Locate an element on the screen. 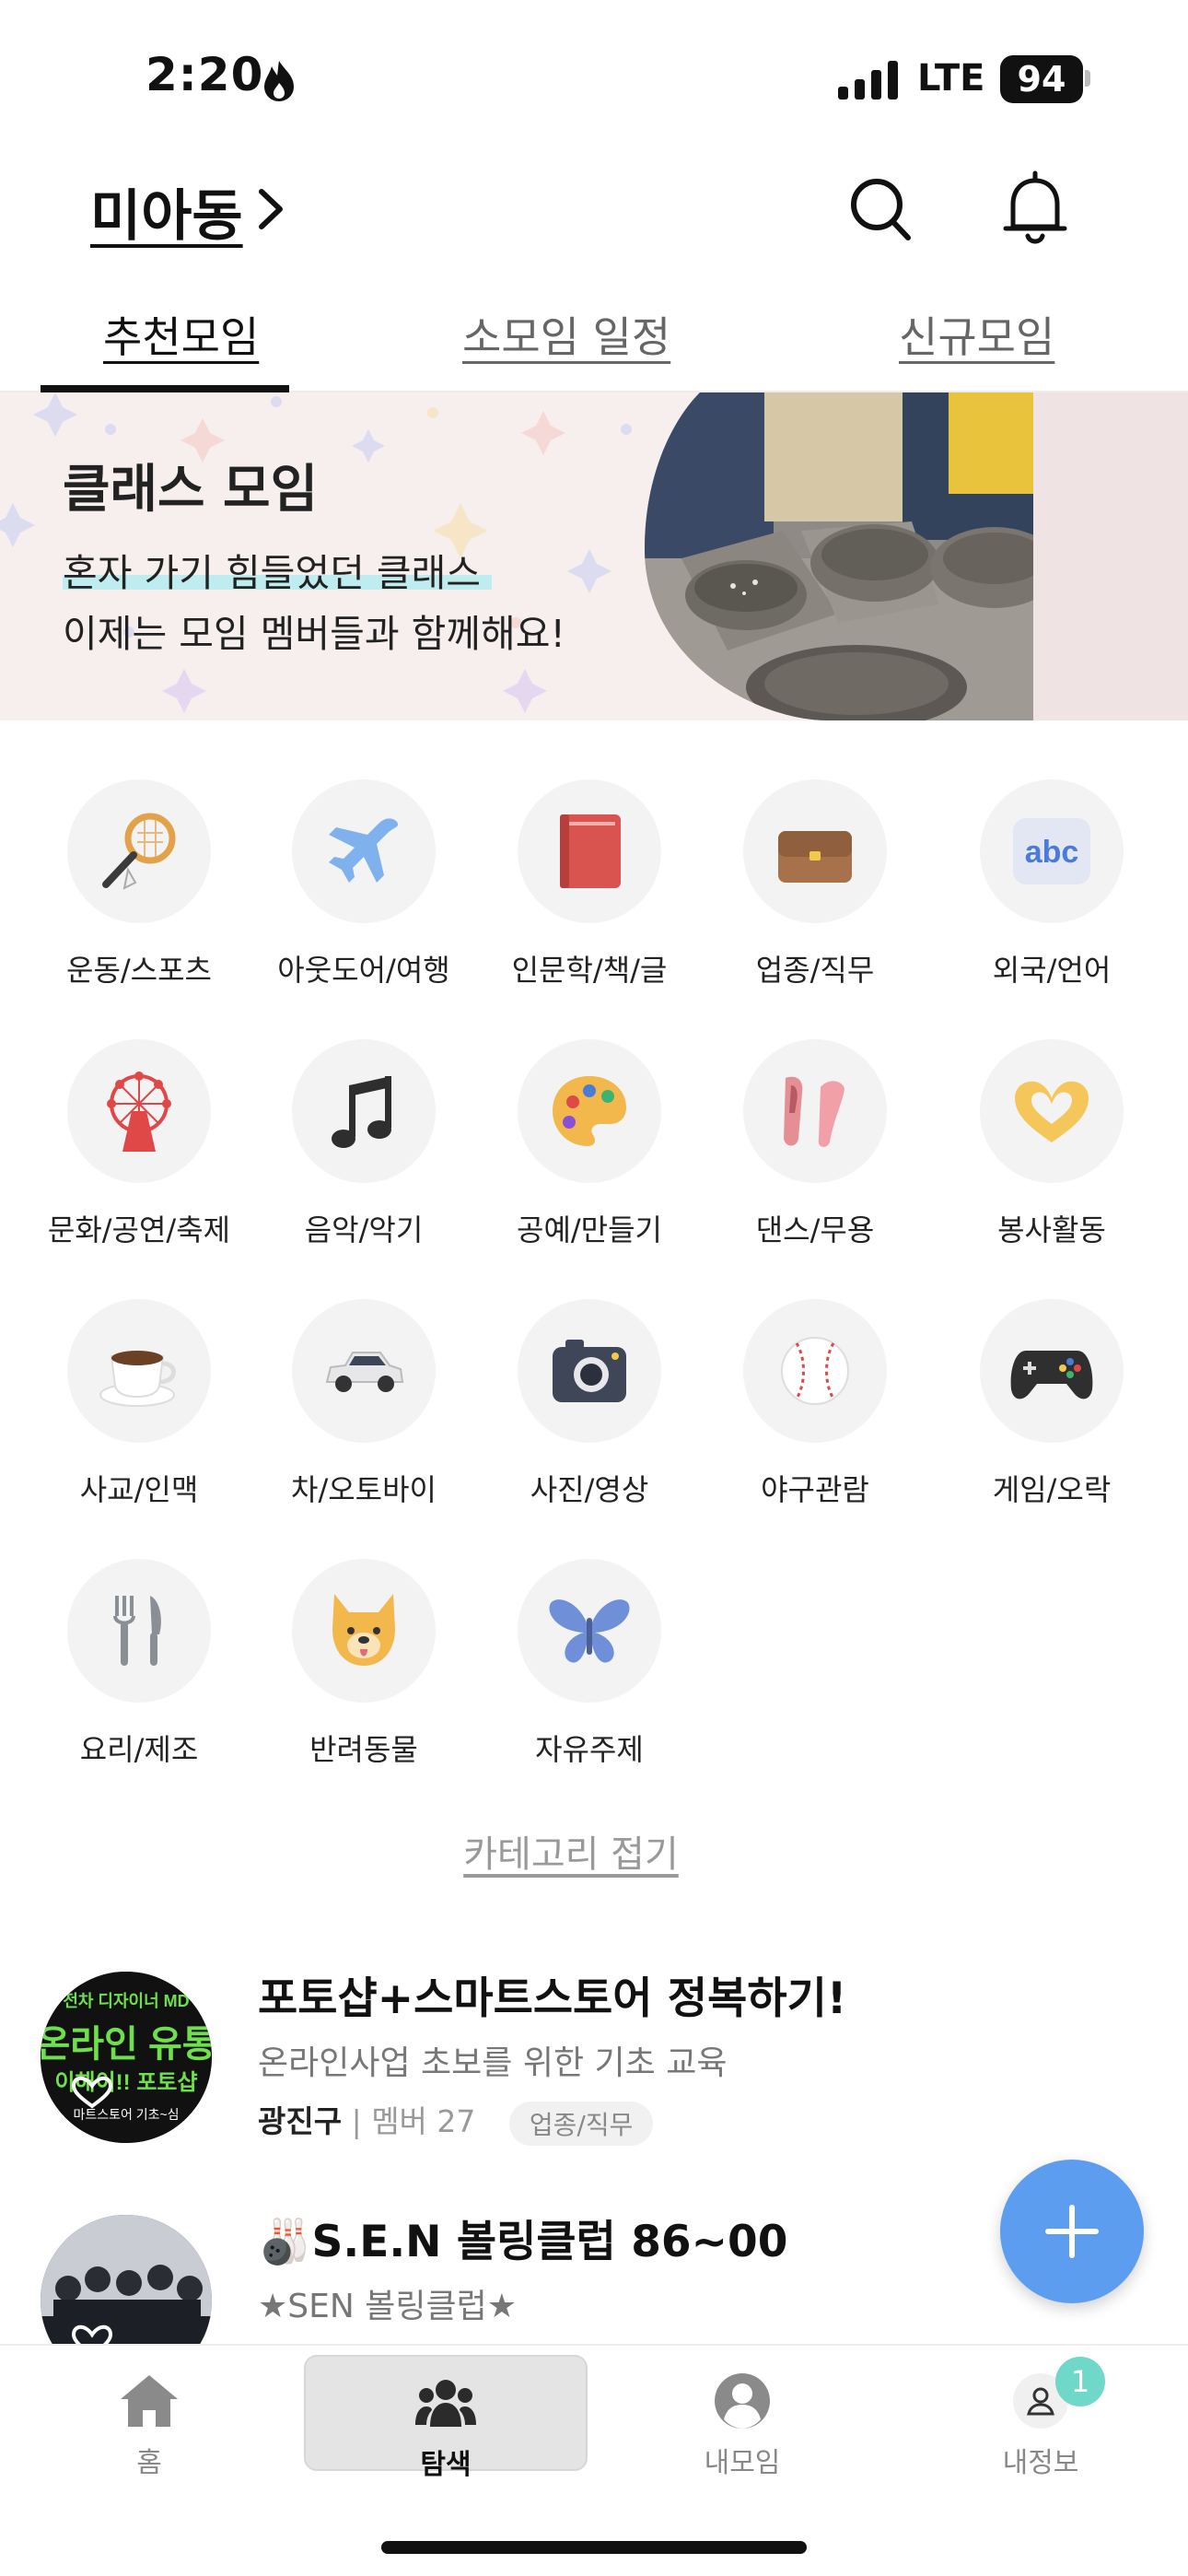 This screenshot has height=2576, width=1188. butterfly-icon is located at coordinates (589, 1631).